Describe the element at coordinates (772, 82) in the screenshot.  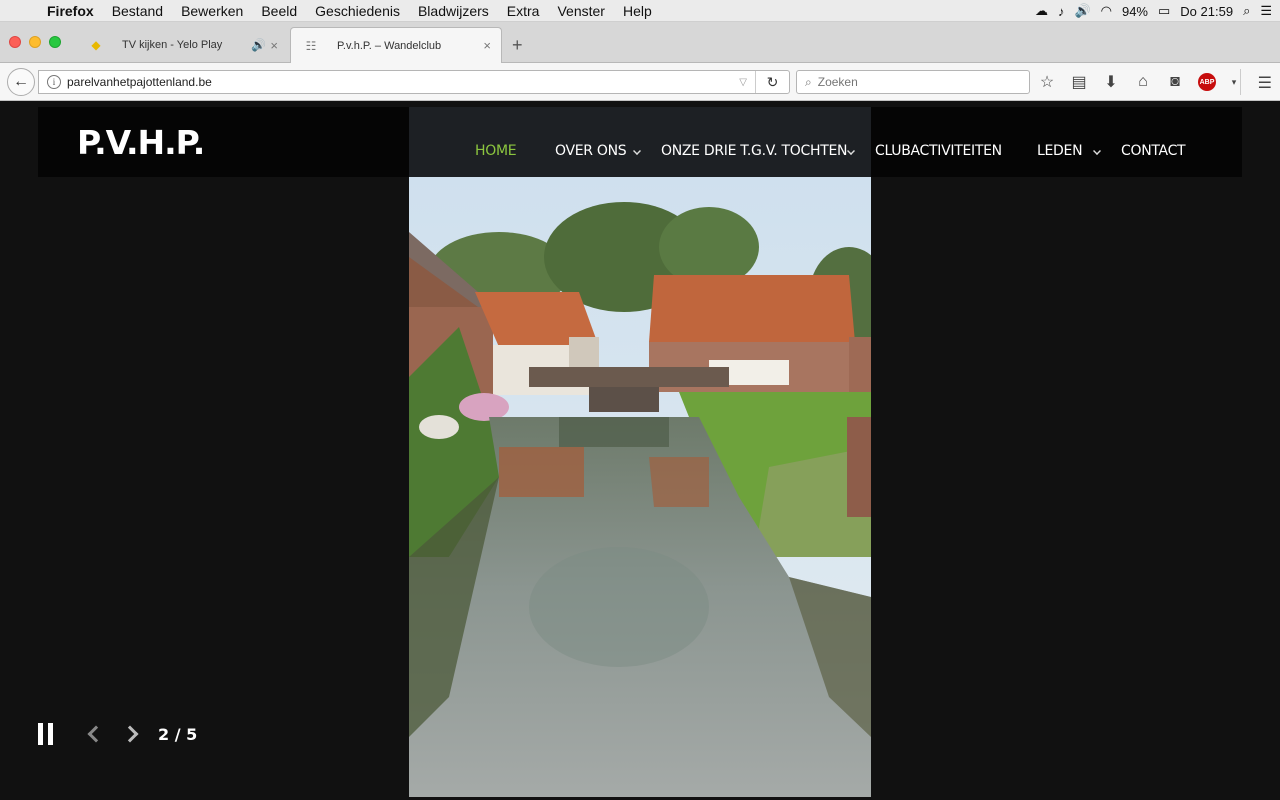
I see `reload-icon: ↻` at that location.